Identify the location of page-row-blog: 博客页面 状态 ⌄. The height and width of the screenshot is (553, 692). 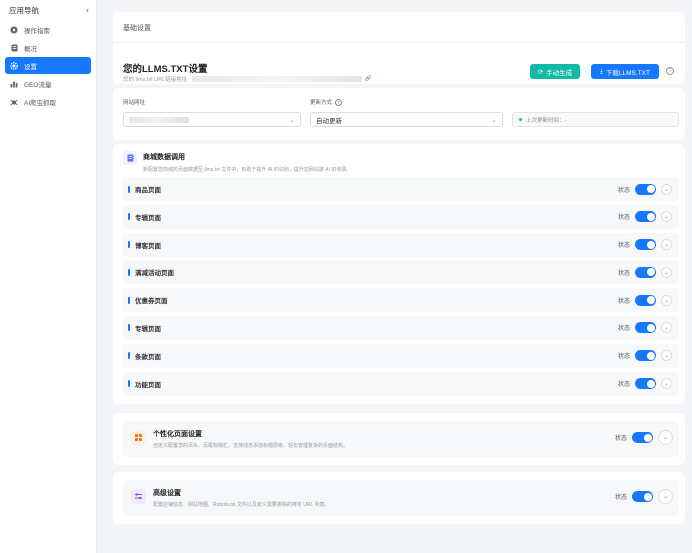
(401, 244).